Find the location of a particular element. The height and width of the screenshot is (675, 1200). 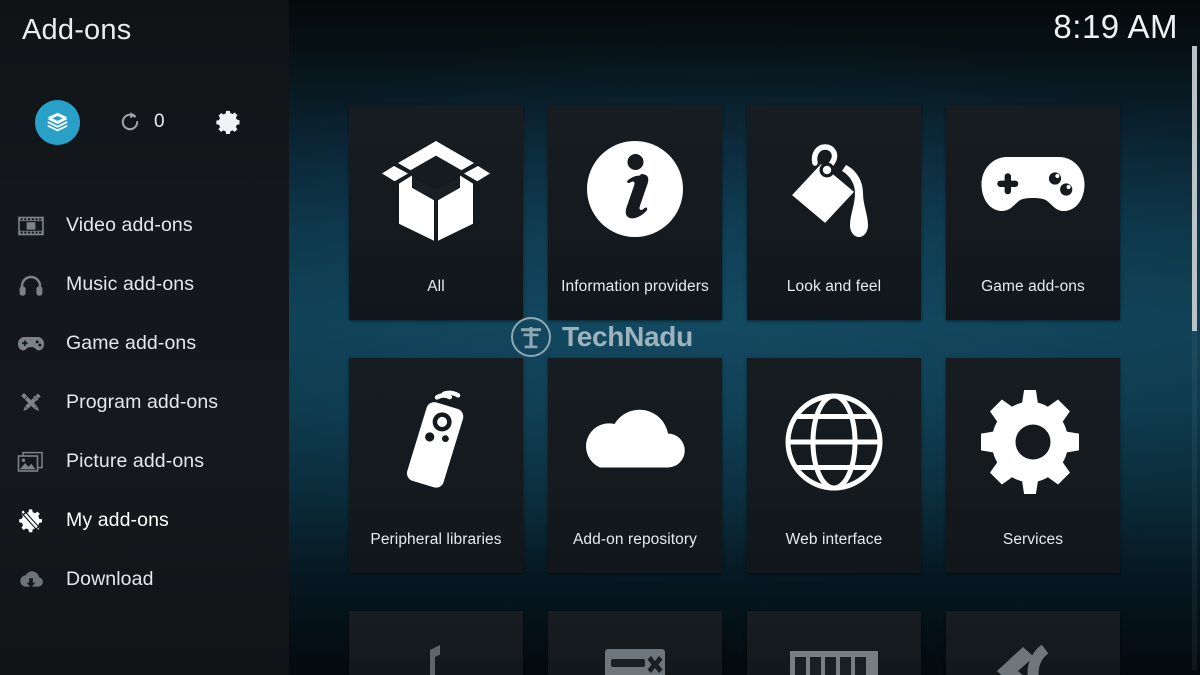

sidebar-item-music-add-ons: Music add-ons is located at coordinates (144, 284).